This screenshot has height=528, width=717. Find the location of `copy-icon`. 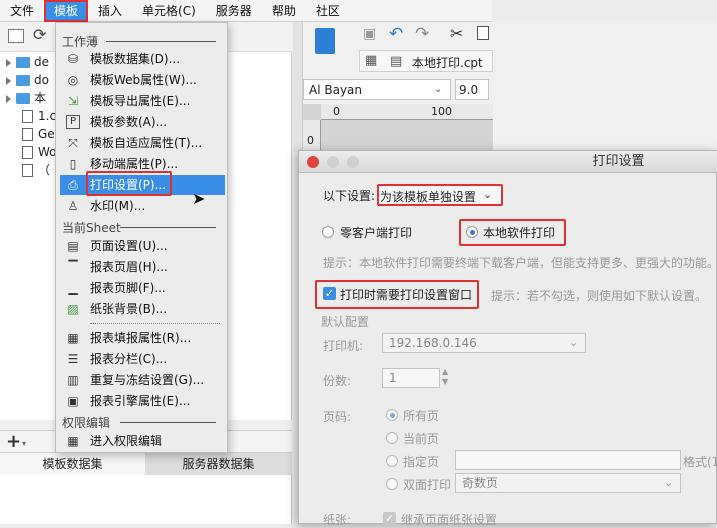

copy-icon is located at coordinates (483, 33).